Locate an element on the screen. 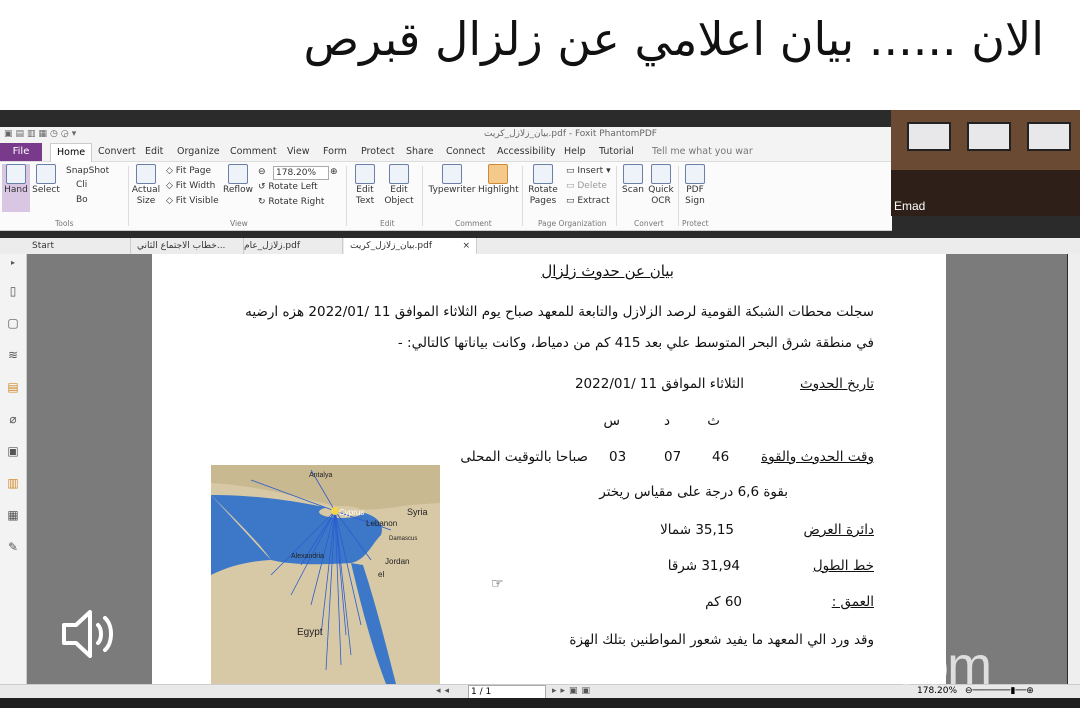  reflow-button: Reflow is located at coordinates (238, 180).